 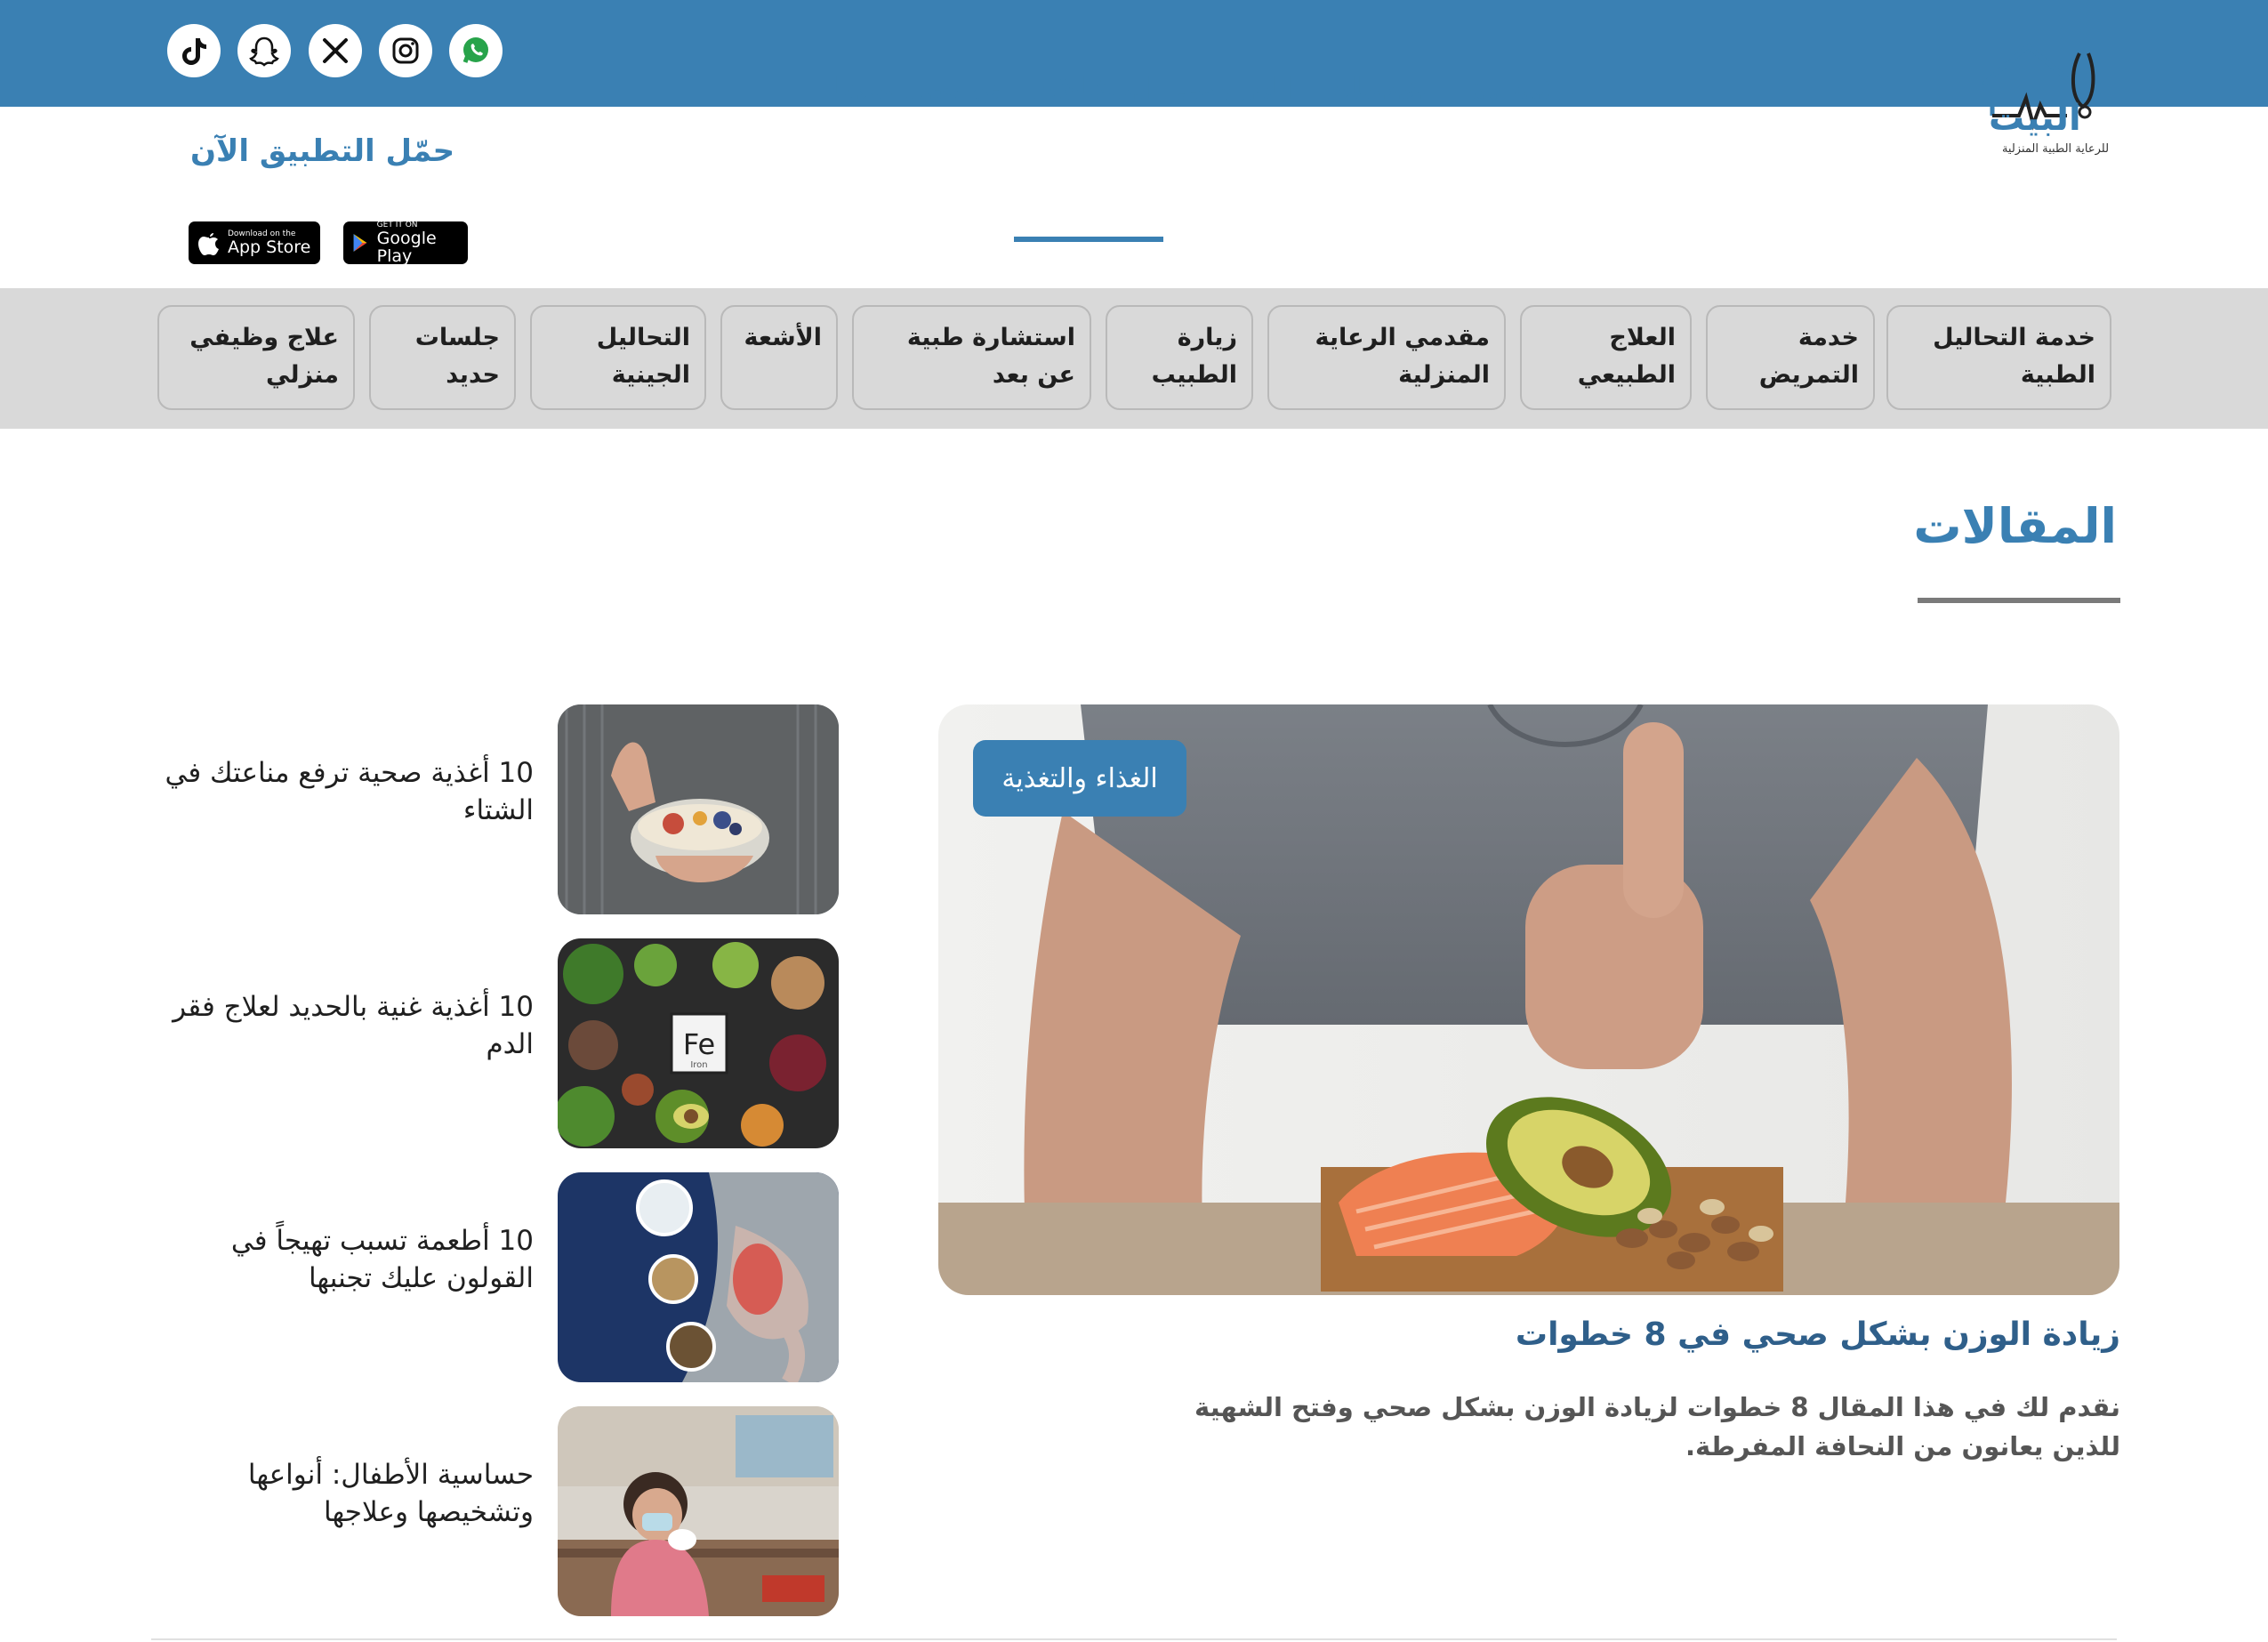 I want to click on service-label-line1: التحاليل, so click(x=643, y=337).